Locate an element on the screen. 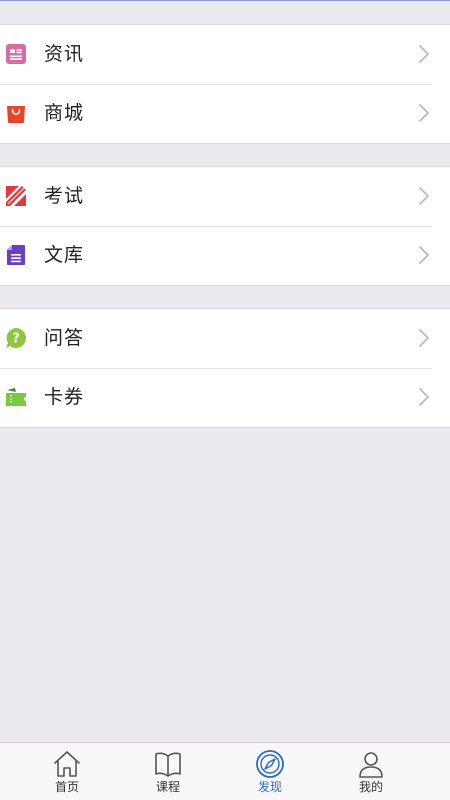 Image resolution: width=450 pixels, height=800 pixels. compass-icon is located at coordinates (270, 764).